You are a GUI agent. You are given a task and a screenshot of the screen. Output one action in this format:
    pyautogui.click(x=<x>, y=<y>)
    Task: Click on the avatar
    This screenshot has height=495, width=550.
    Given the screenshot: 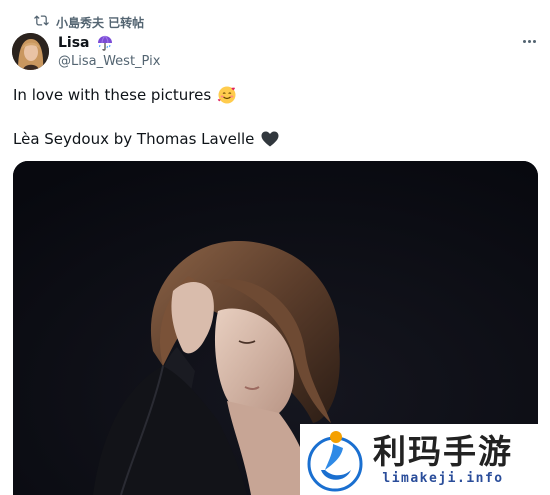 What is the action you would take?
    pyautogui.click(x=30, y=51)
    